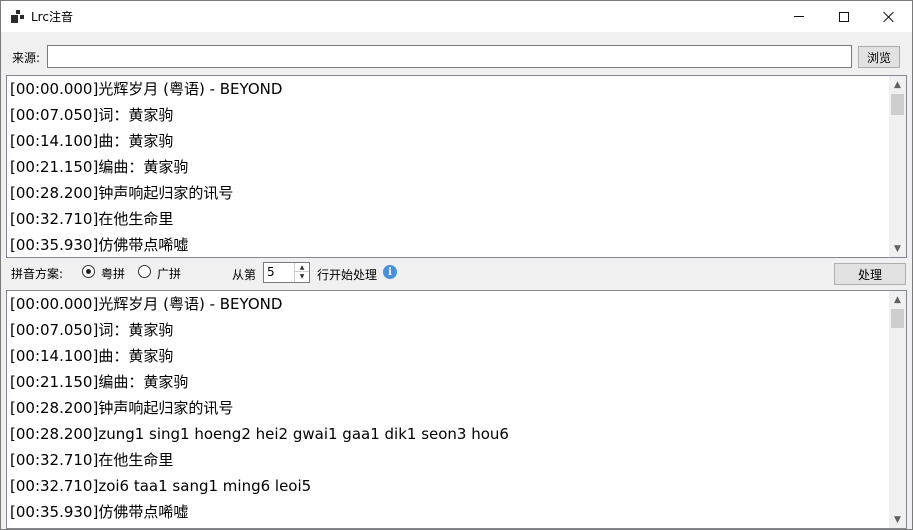 The image size is (913, 530). I want to click on input-scrollbar: ▲ ▼, so click(897, 166).